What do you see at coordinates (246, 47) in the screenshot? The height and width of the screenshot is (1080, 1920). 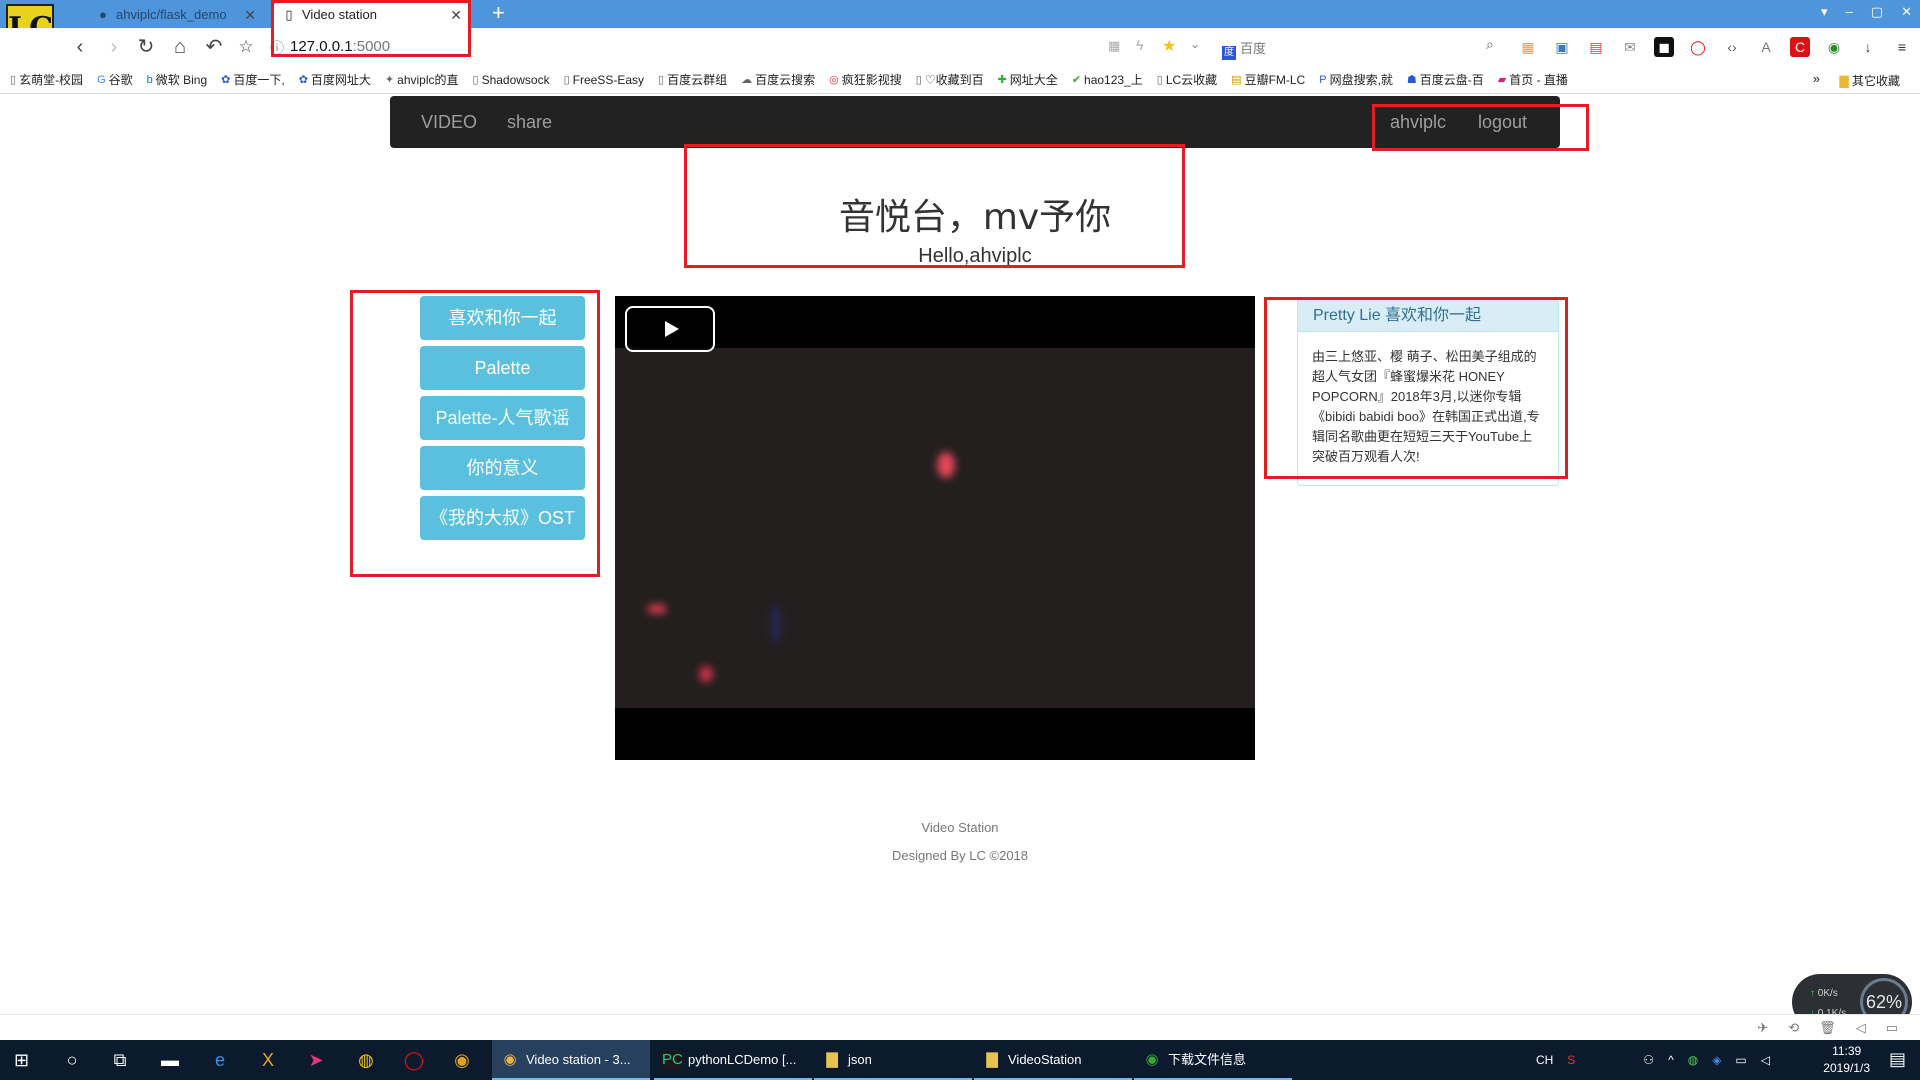 I see `star-icon: ☆` at bounding box center [246, 47].